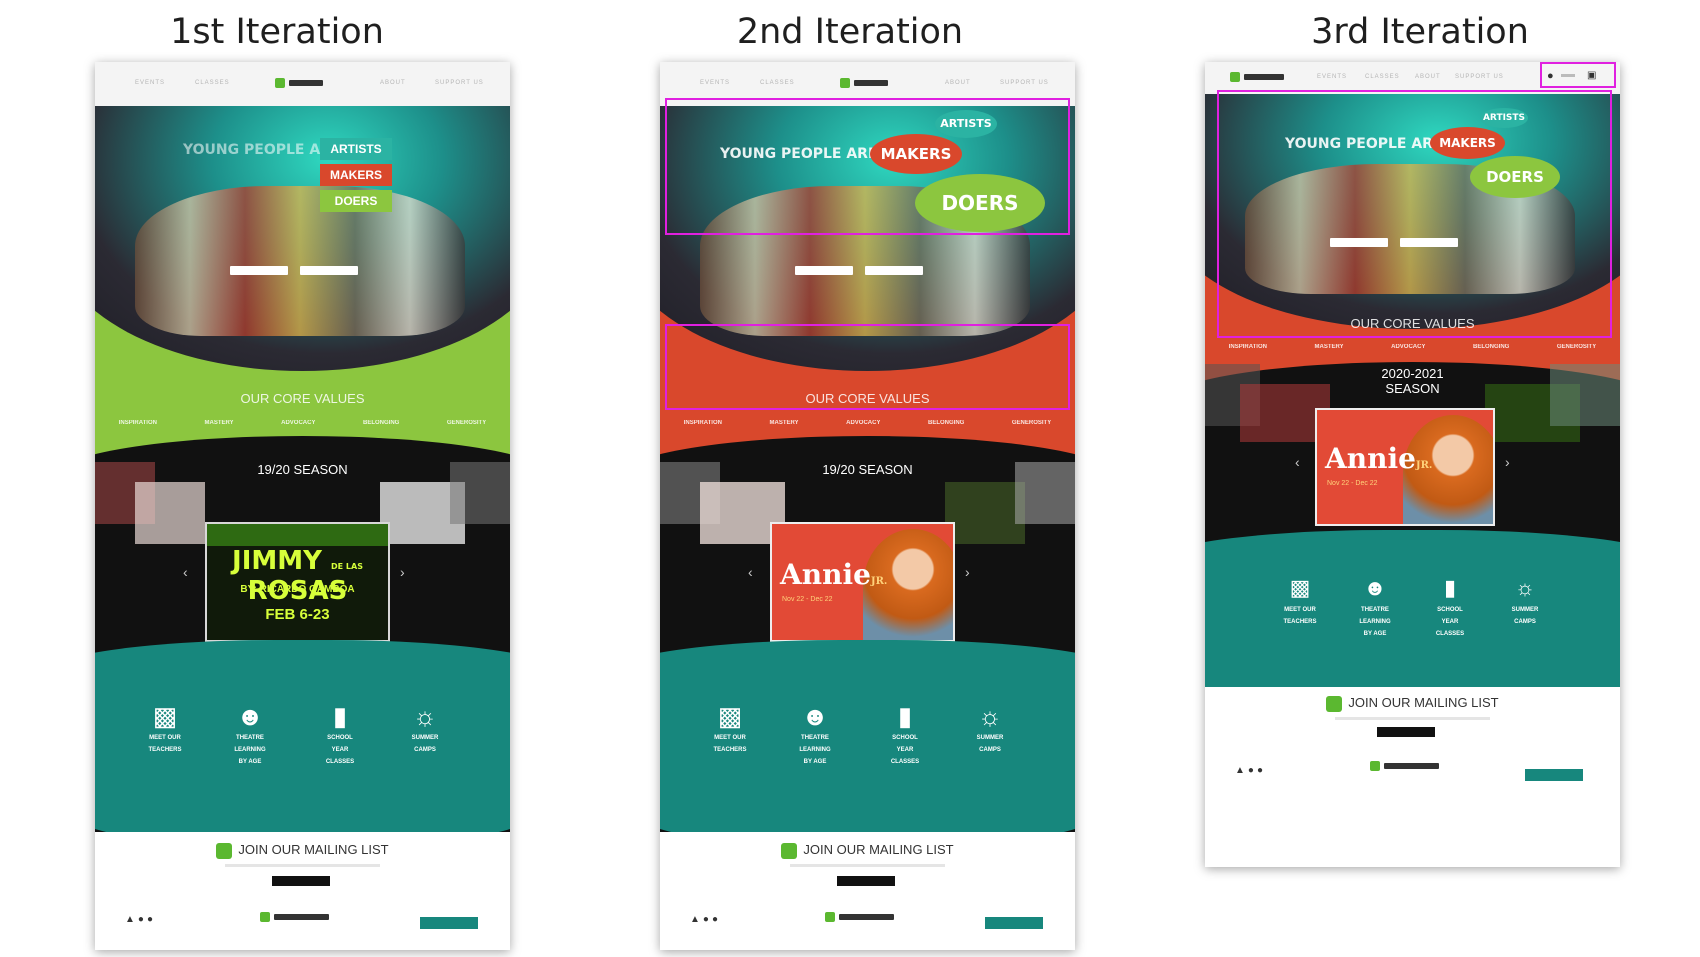 The height and width of the screenshot is (957, 1700). Describe the element at coordinates (347, 566) in the screenshot. I see `poster-title-sub: DE LAS` at that location.